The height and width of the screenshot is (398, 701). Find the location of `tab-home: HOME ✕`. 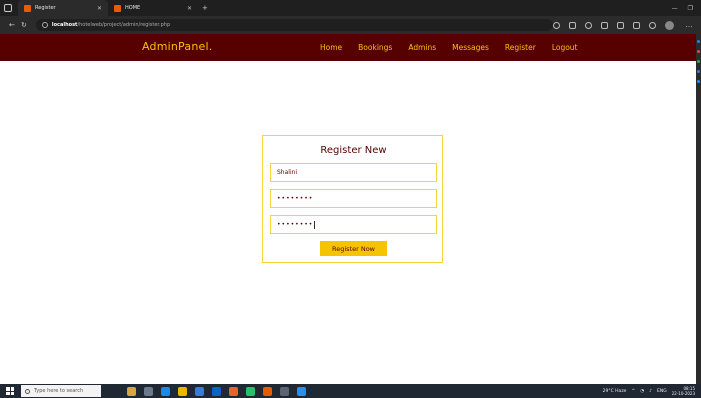

tab-home: HOME ✕ is located at coordinates (153, 8).